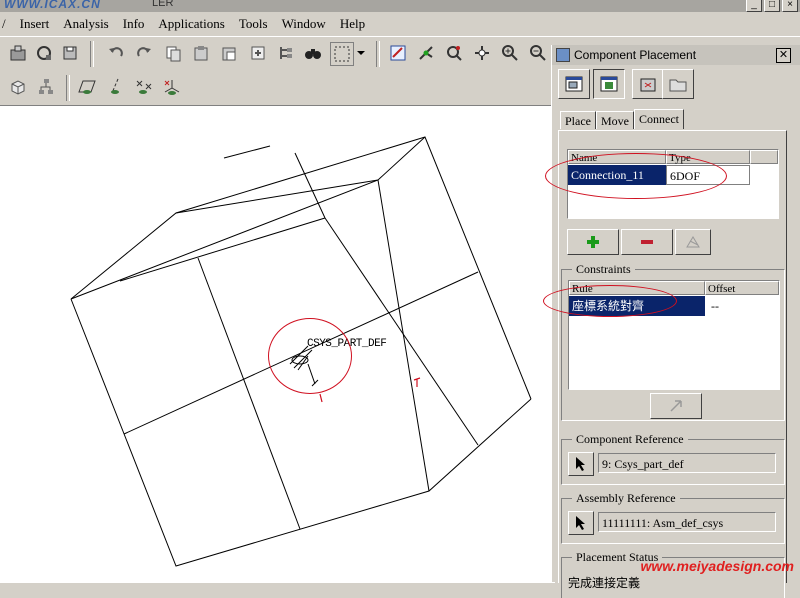 The width and height of the screenshot is (800, 598). I want to click on column-header-type: Type, so click(708, 157).